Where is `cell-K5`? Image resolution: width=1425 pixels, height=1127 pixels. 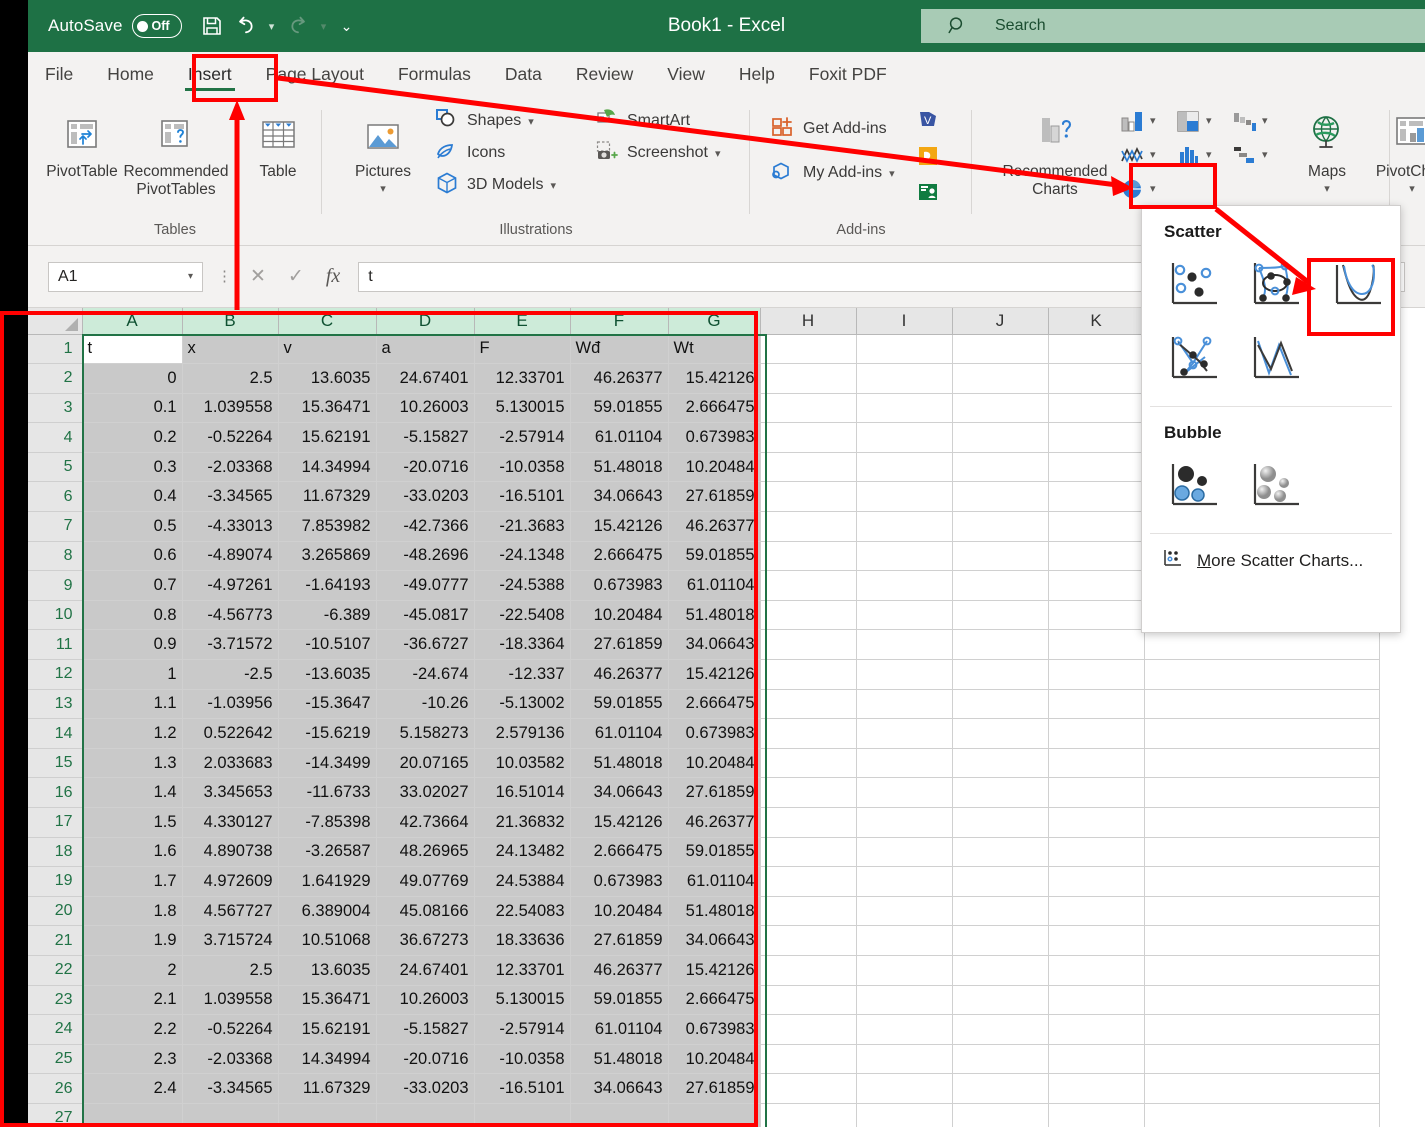 cell-K5 is located at coordinates (1096, 467).